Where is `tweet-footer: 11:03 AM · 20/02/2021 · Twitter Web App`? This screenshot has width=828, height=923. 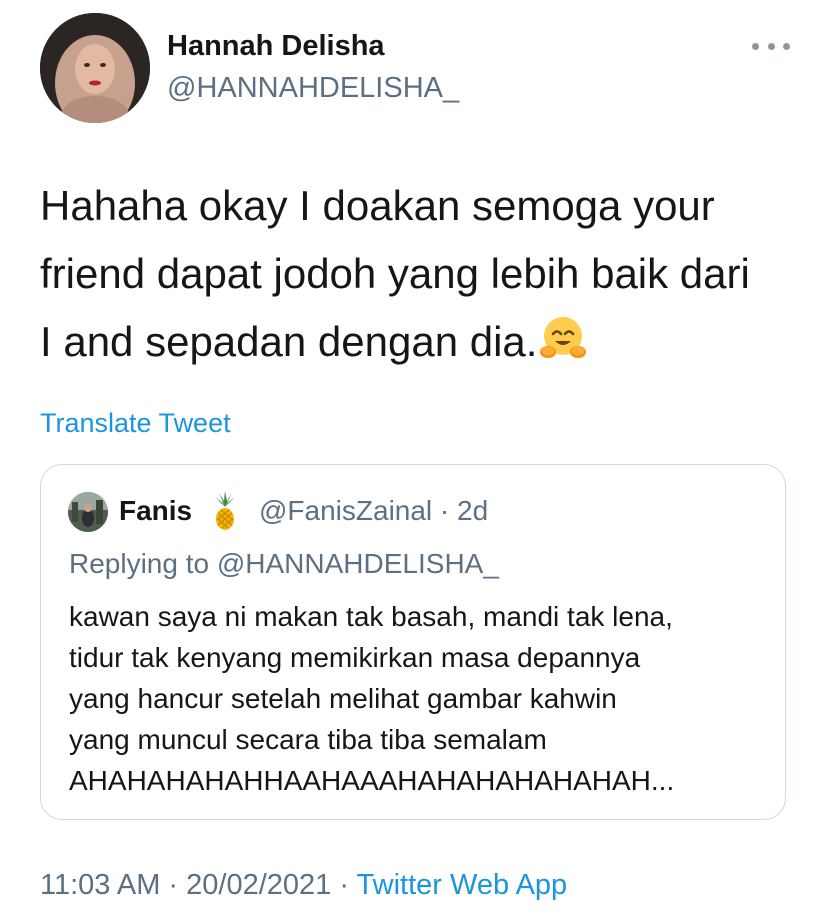 tweet-footer: 11:03 AM · 20/02/2021 · Twitter Web App is located at coordinates (303, 885).